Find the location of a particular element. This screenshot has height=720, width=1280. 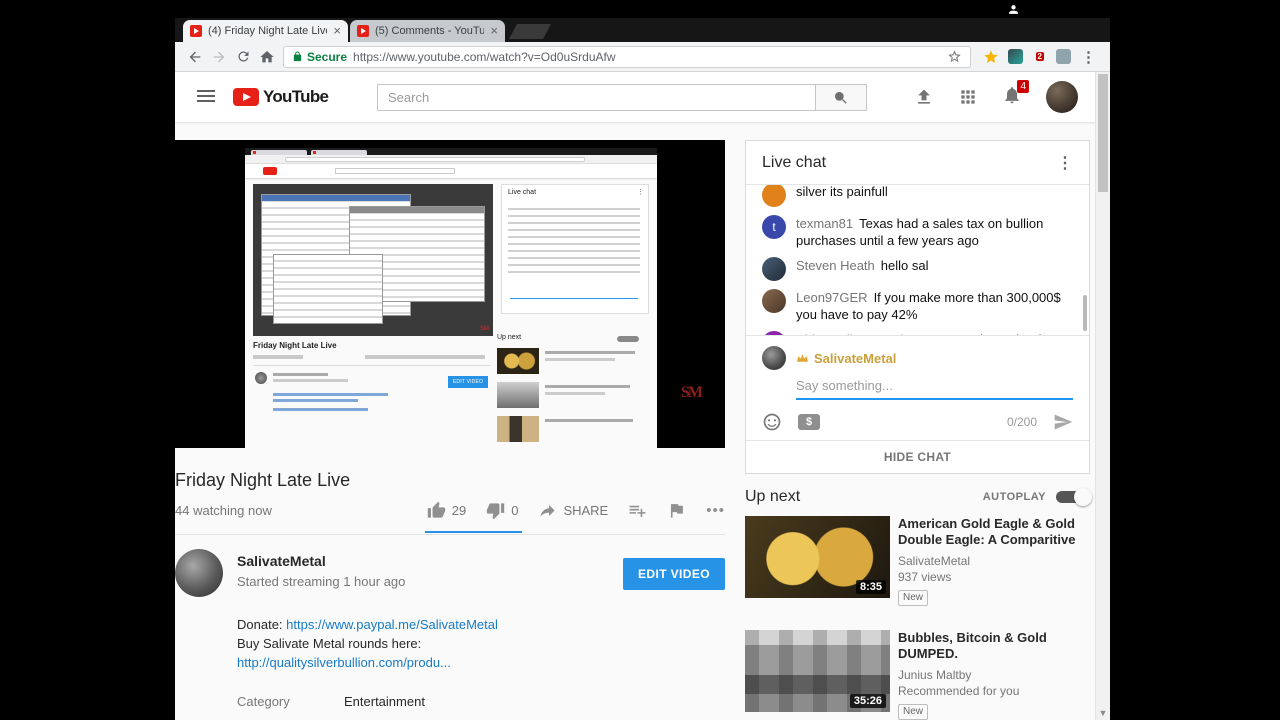

stream-started-text: Started streaming 1 hour ago is located at coordinates (321, 581).